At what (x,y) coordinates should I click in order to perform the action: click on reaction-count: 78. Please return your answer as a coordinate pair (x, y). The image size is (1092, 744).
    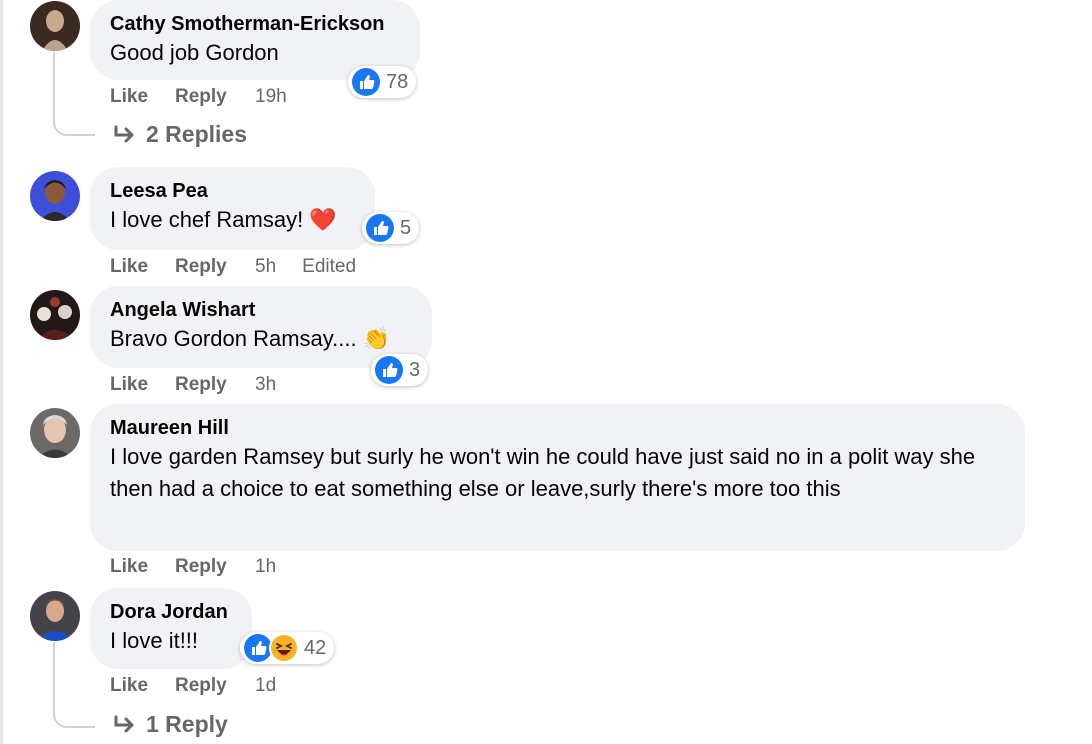
    Looking at the image, I should click on (397, 81).